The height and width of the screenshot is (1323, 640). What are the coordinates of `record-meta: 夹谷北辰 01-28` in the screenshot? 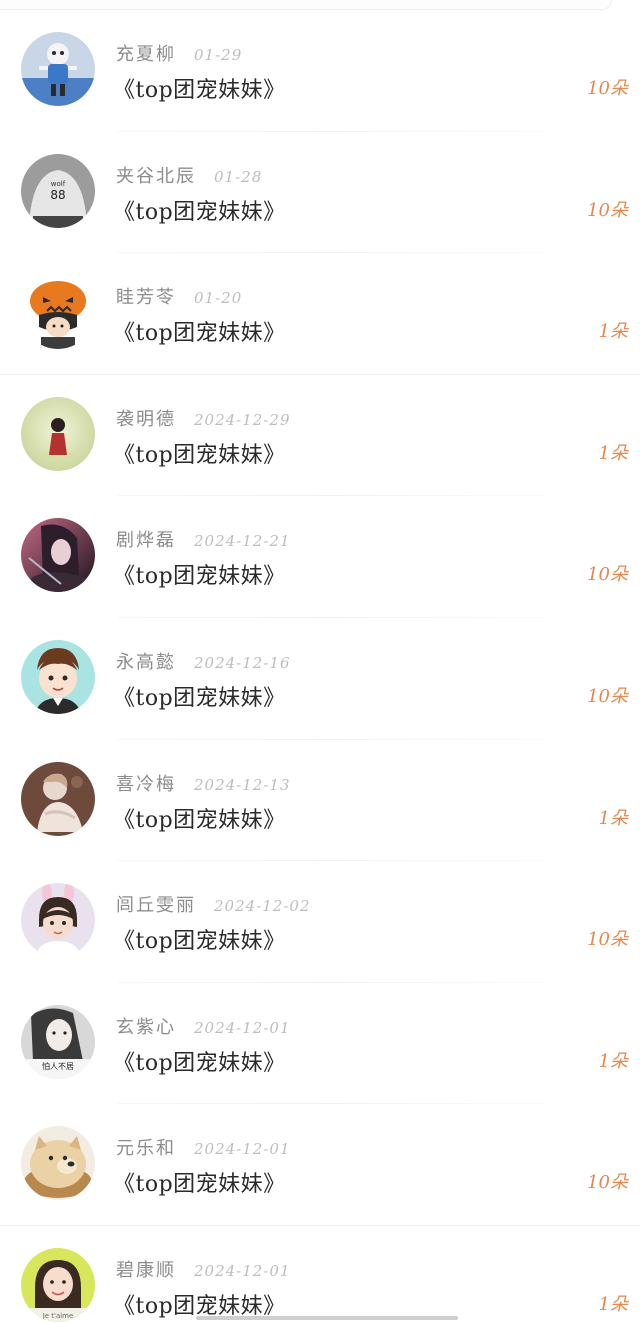 It's located at (189, 175).